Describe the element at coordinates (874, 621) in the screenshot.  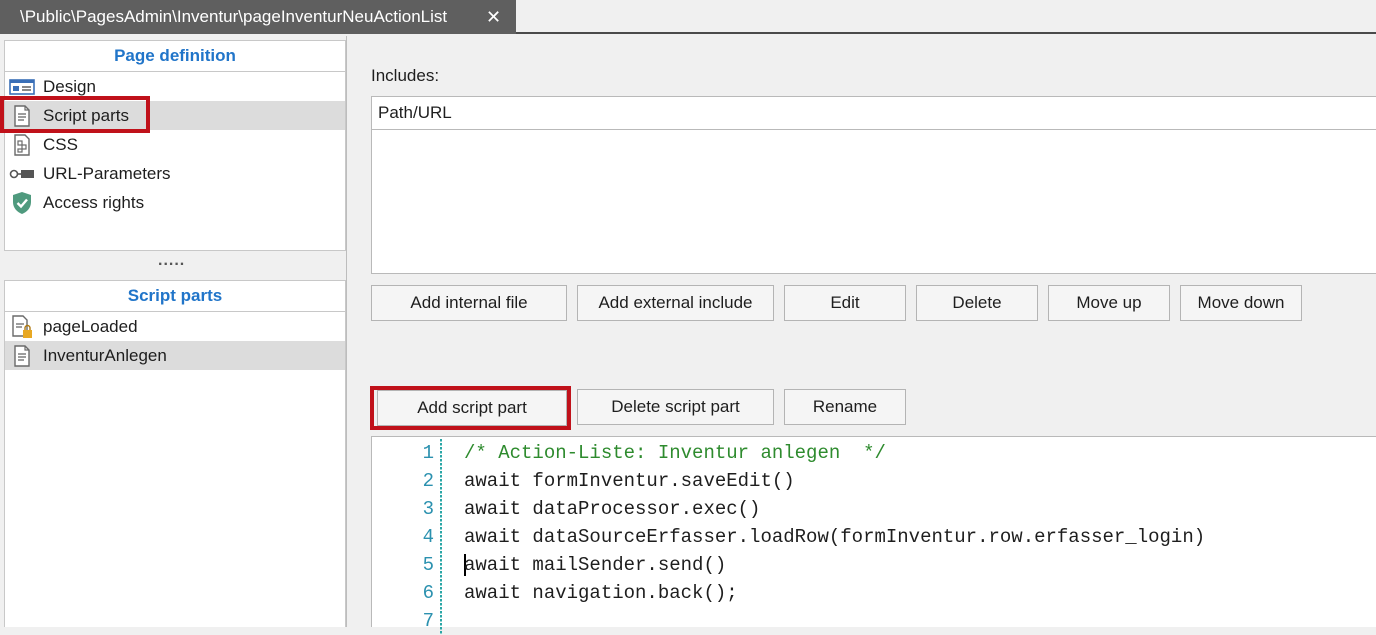
I see `code-line: 7` at that location.